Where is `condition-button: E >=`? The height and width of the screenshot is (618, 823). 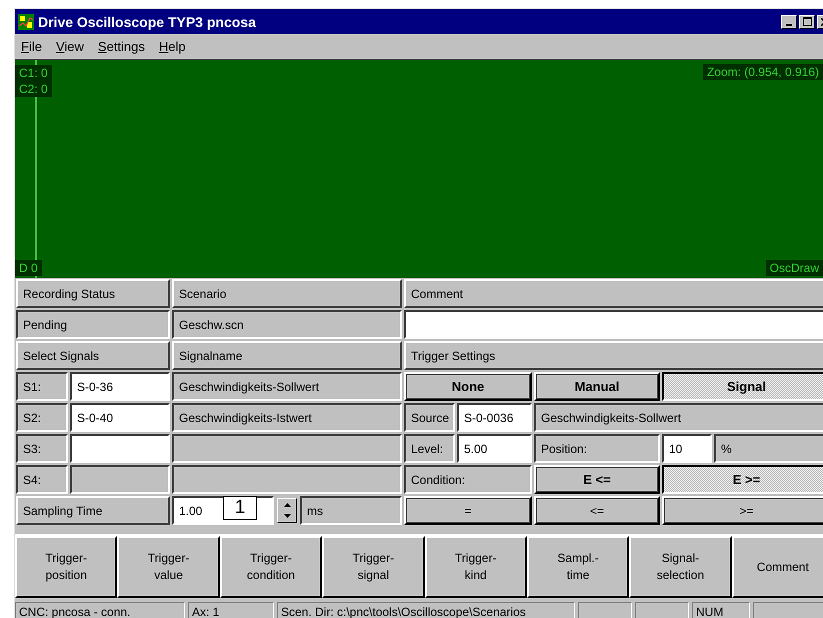
condition-button: E >= is located at coordinates (742, 479).